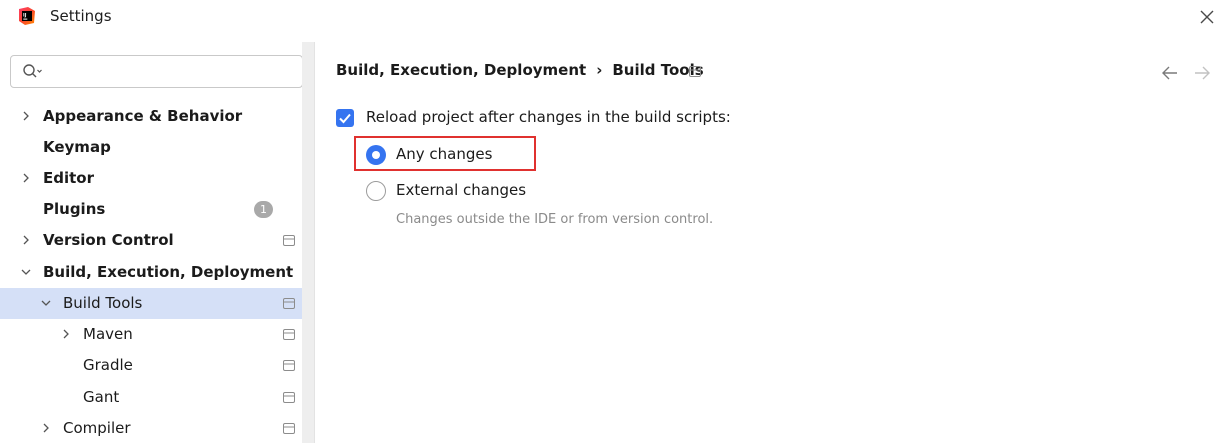 The image size is (1227, 444). What do you see at coordinates (157, 365) in the screenshot?
I see `sidebar-item-gradle: Gradle` at bounding box center [157, 365].